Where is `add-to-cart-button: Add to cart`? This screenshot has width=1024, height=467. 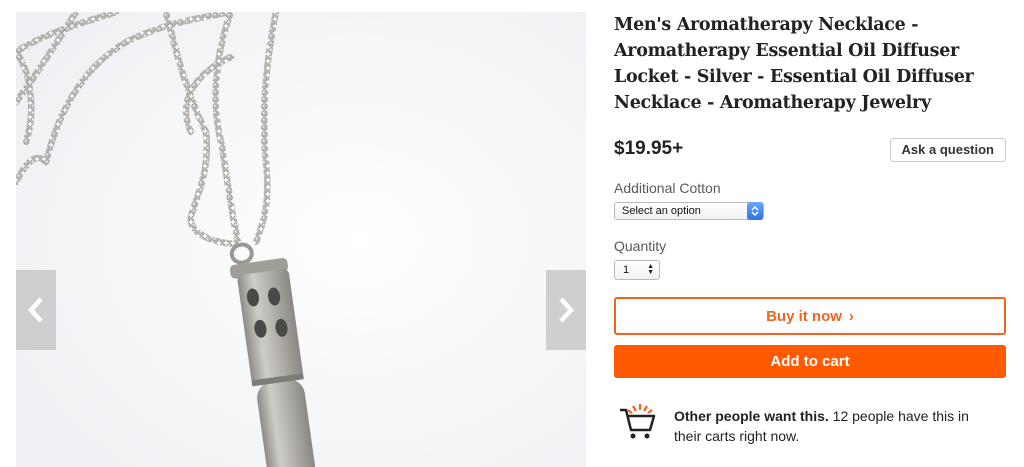 add-to-cart-button: Add to cart is located at coordinates (810, 361).